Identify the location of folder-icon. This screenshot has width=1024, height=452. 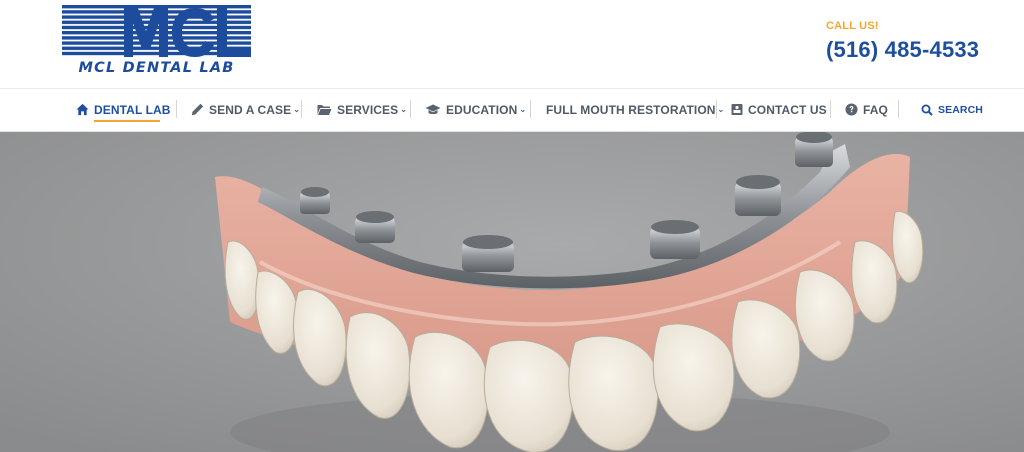
(324, 110).